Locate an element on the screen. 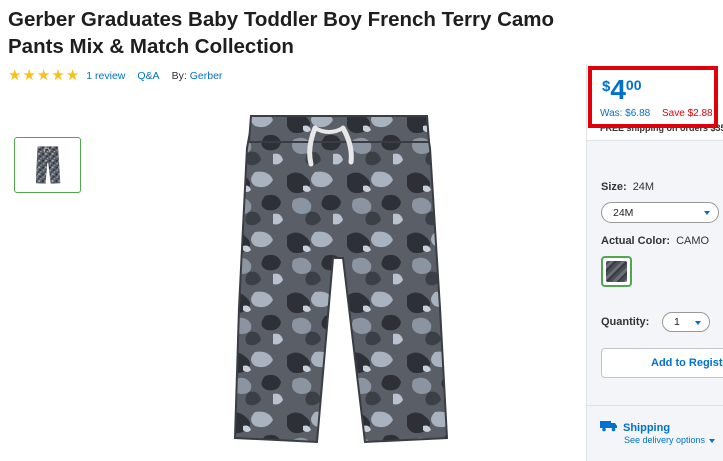 Image resolution: width=723 pixels, height=461 pixels. size-label: Size: is located at coordinates (614, 187).